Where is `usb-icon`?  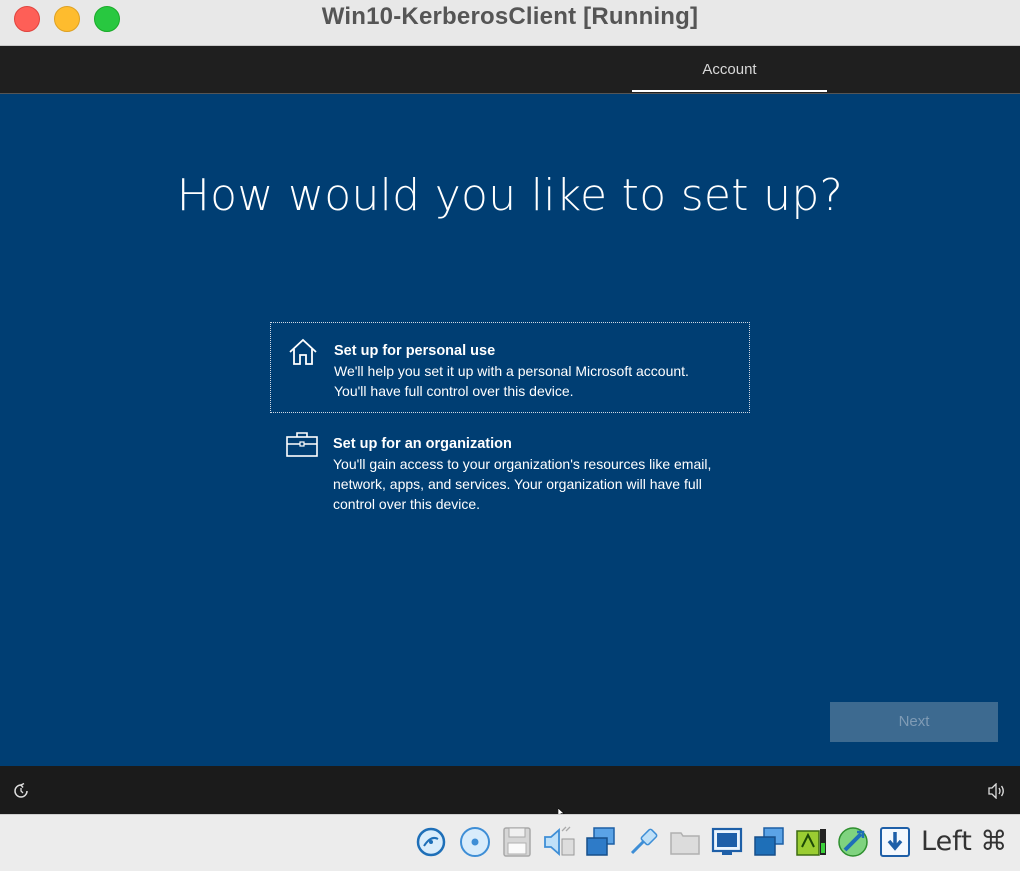 usb-icon is located at coordinates (643, 842).